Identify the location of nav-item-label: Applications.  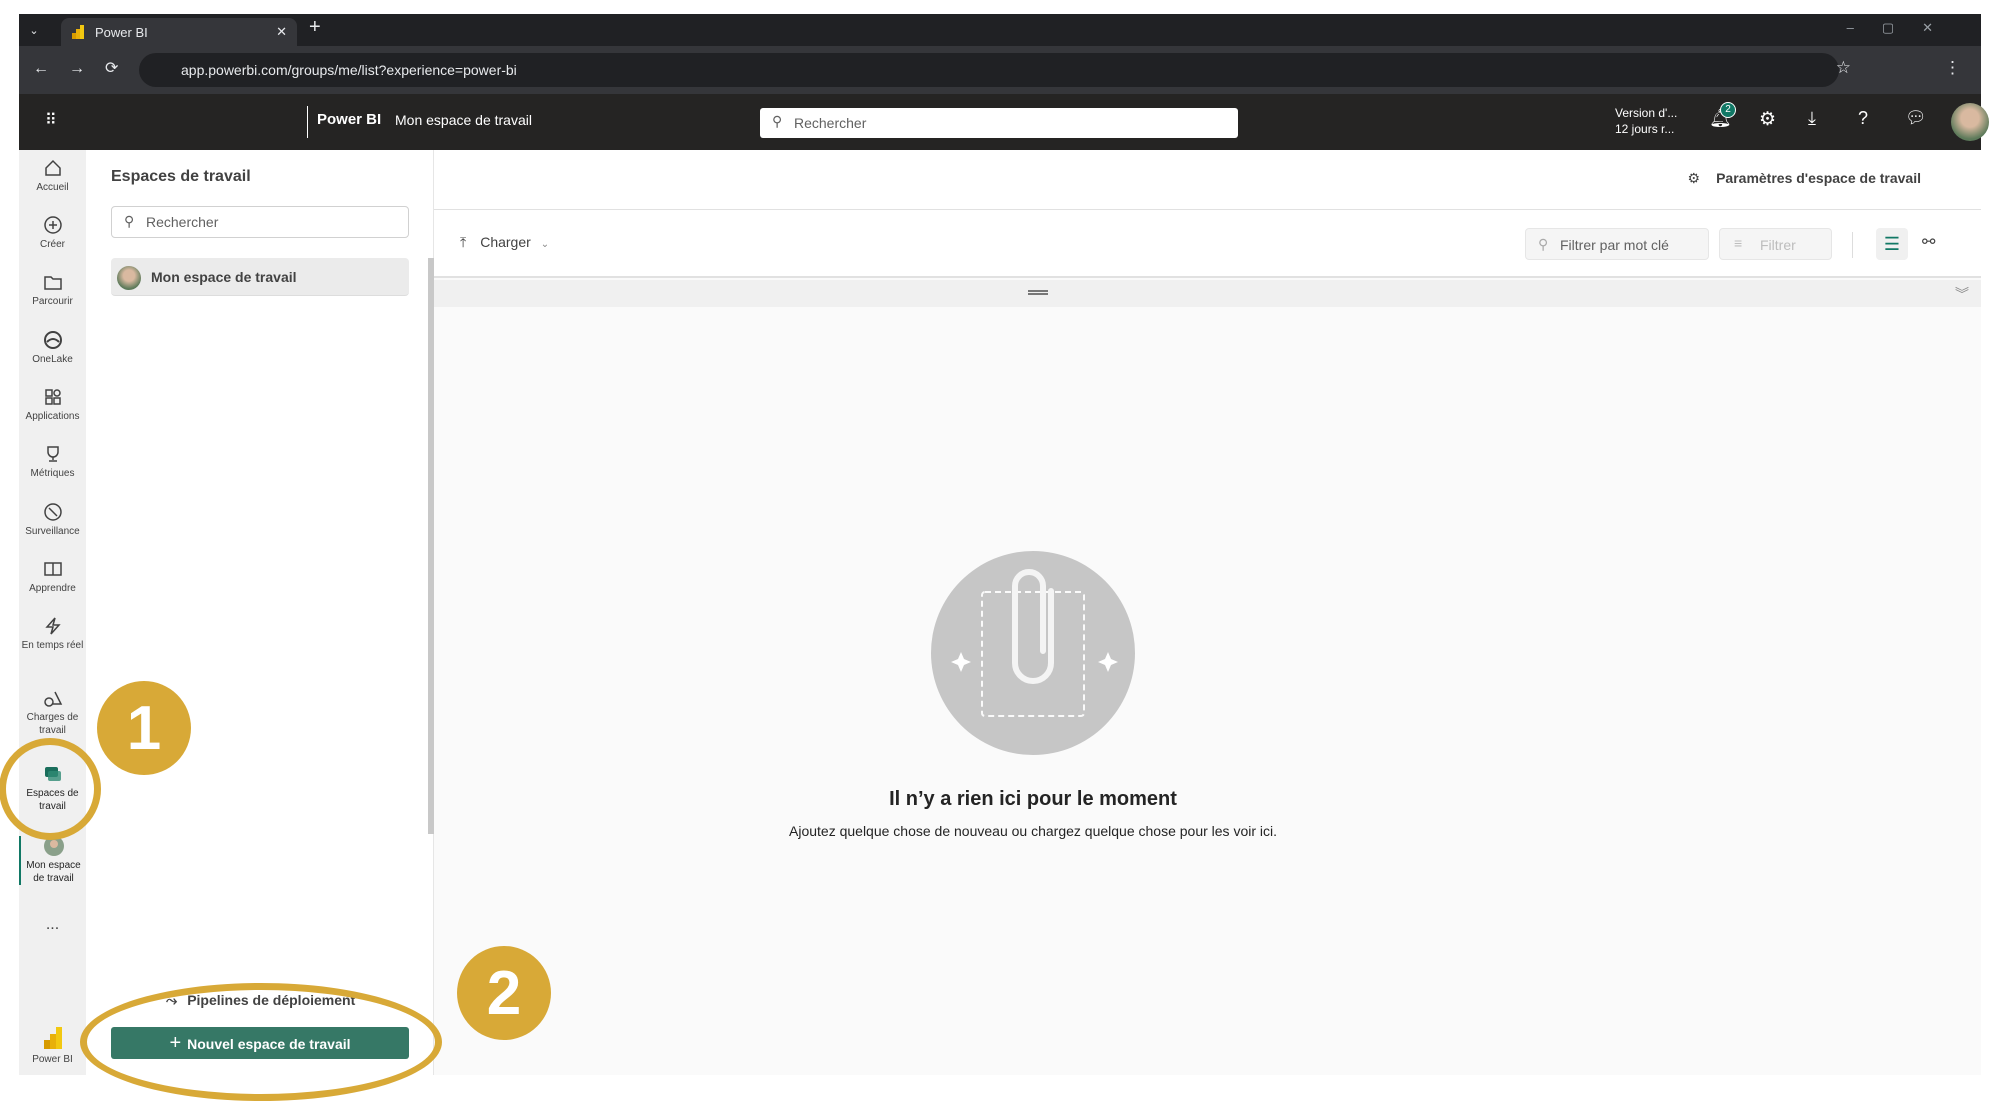
(52, 416).